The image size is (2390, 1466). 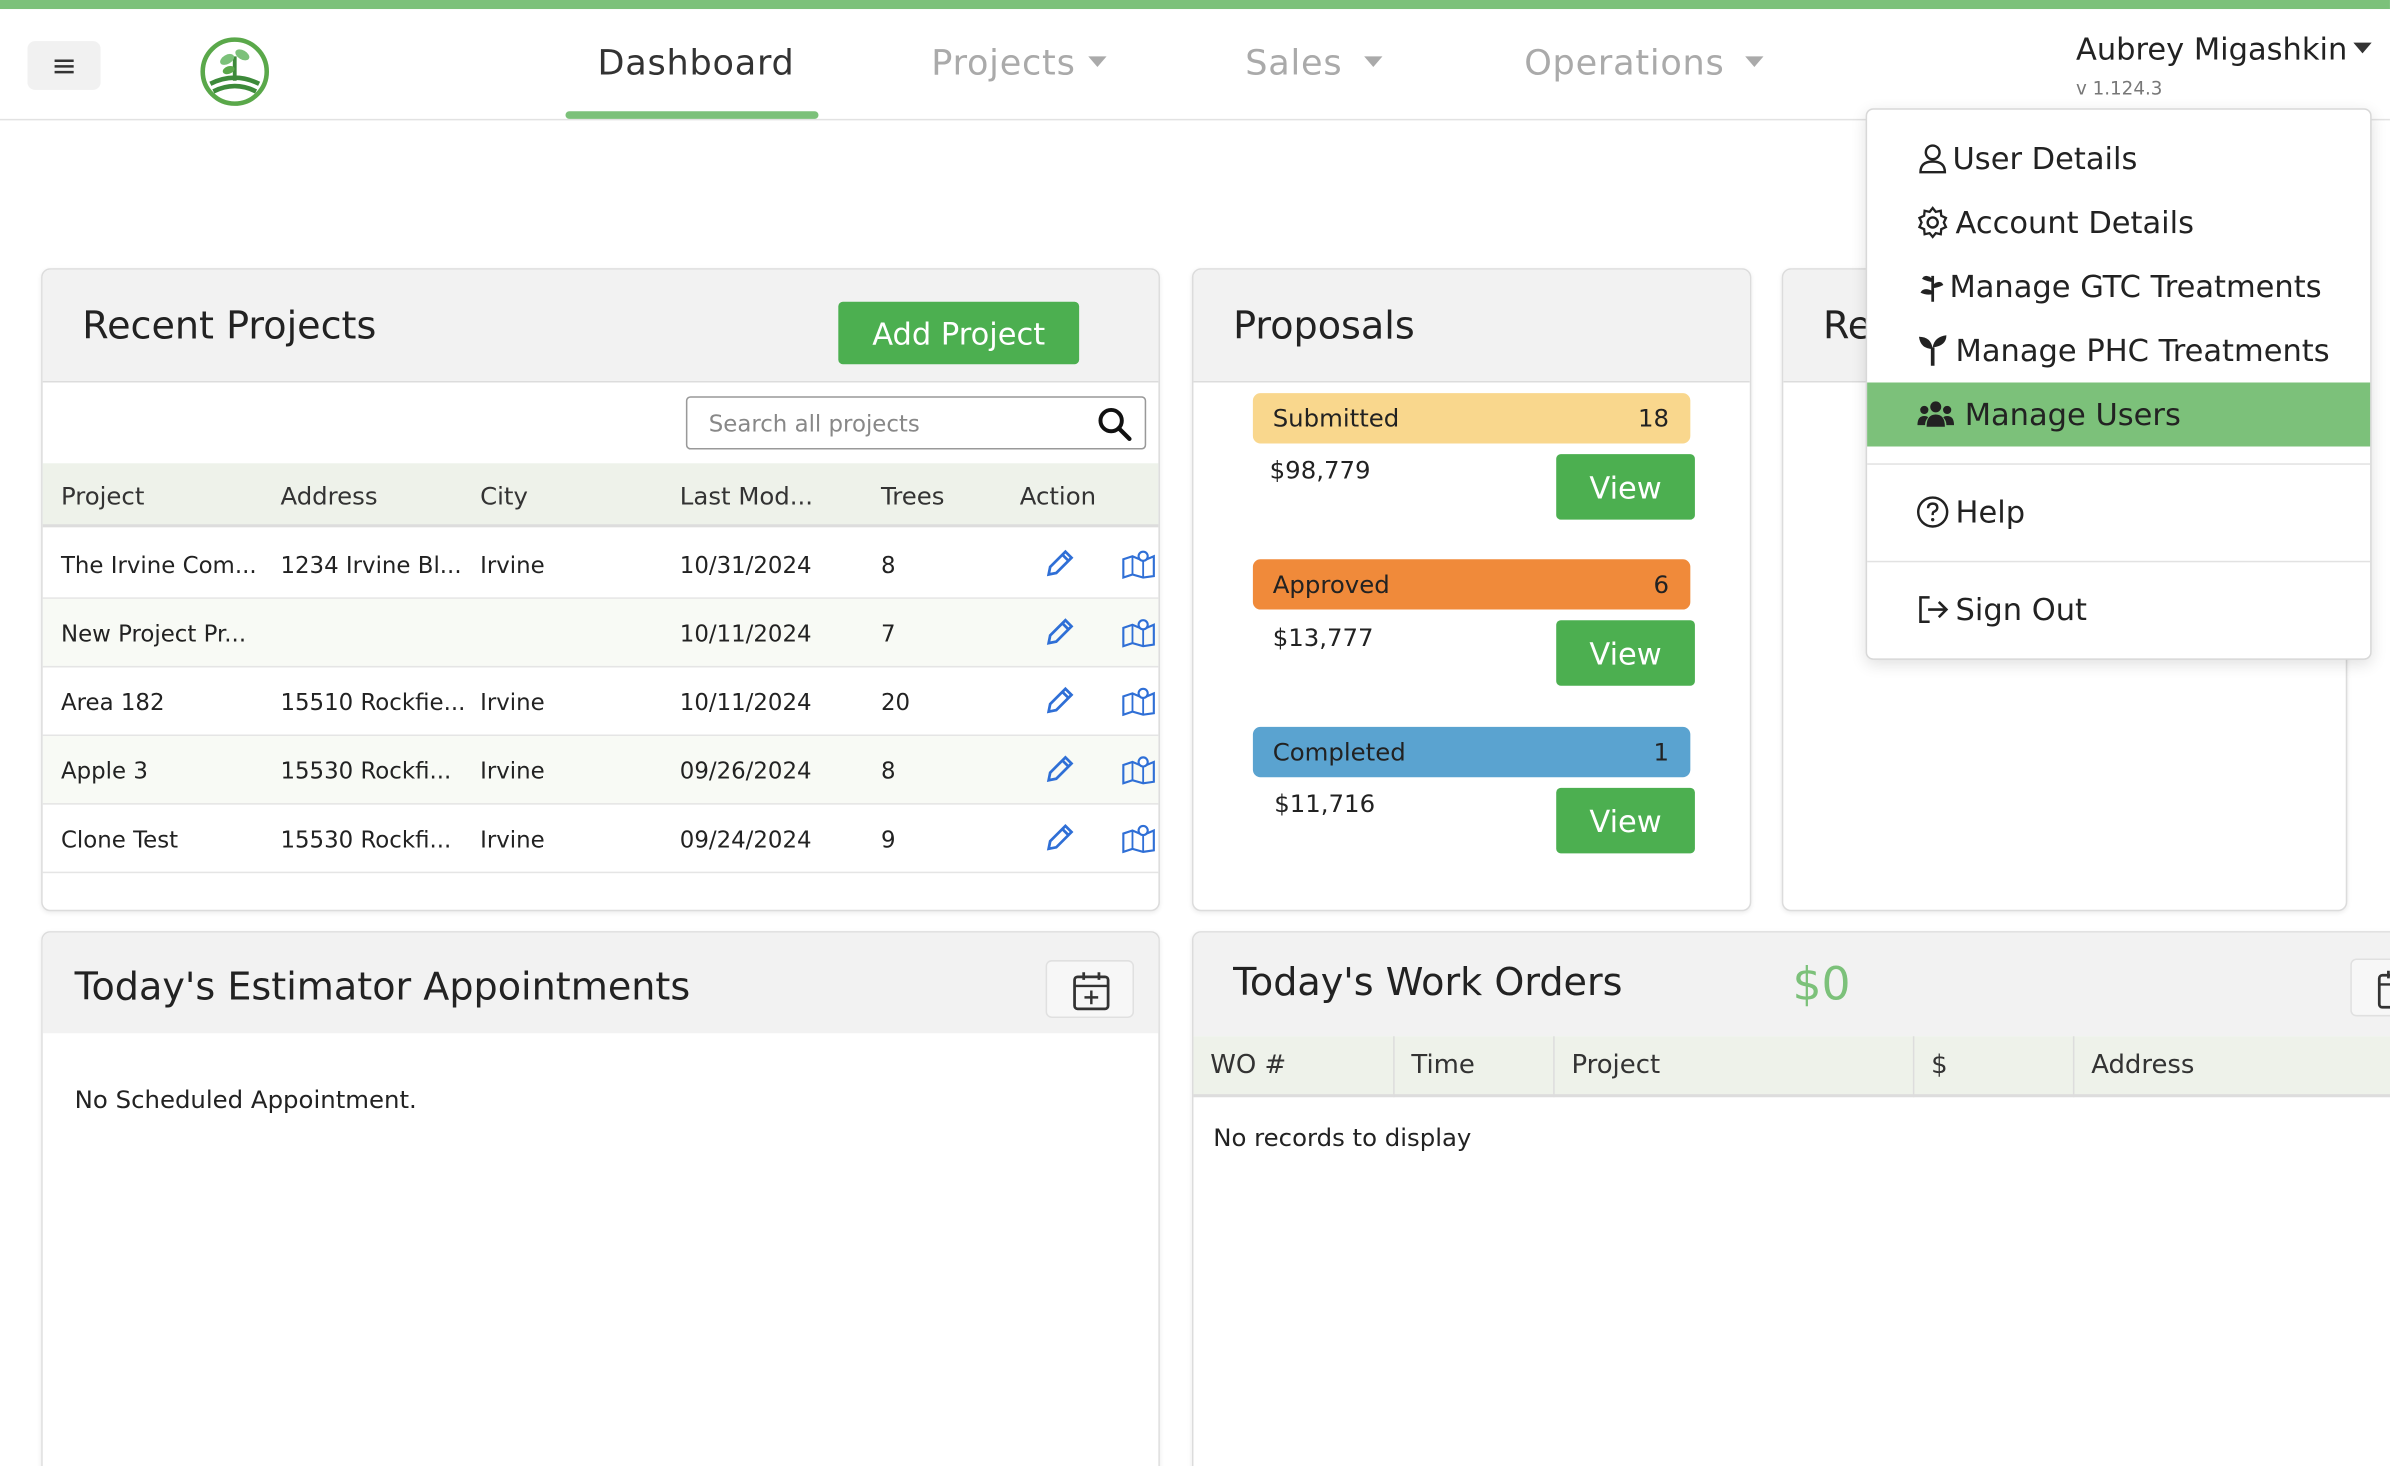 What do you see at coordinates (1936, 414) in the screenshot?
I see `users-icon` at bounding box center [1936, 414].